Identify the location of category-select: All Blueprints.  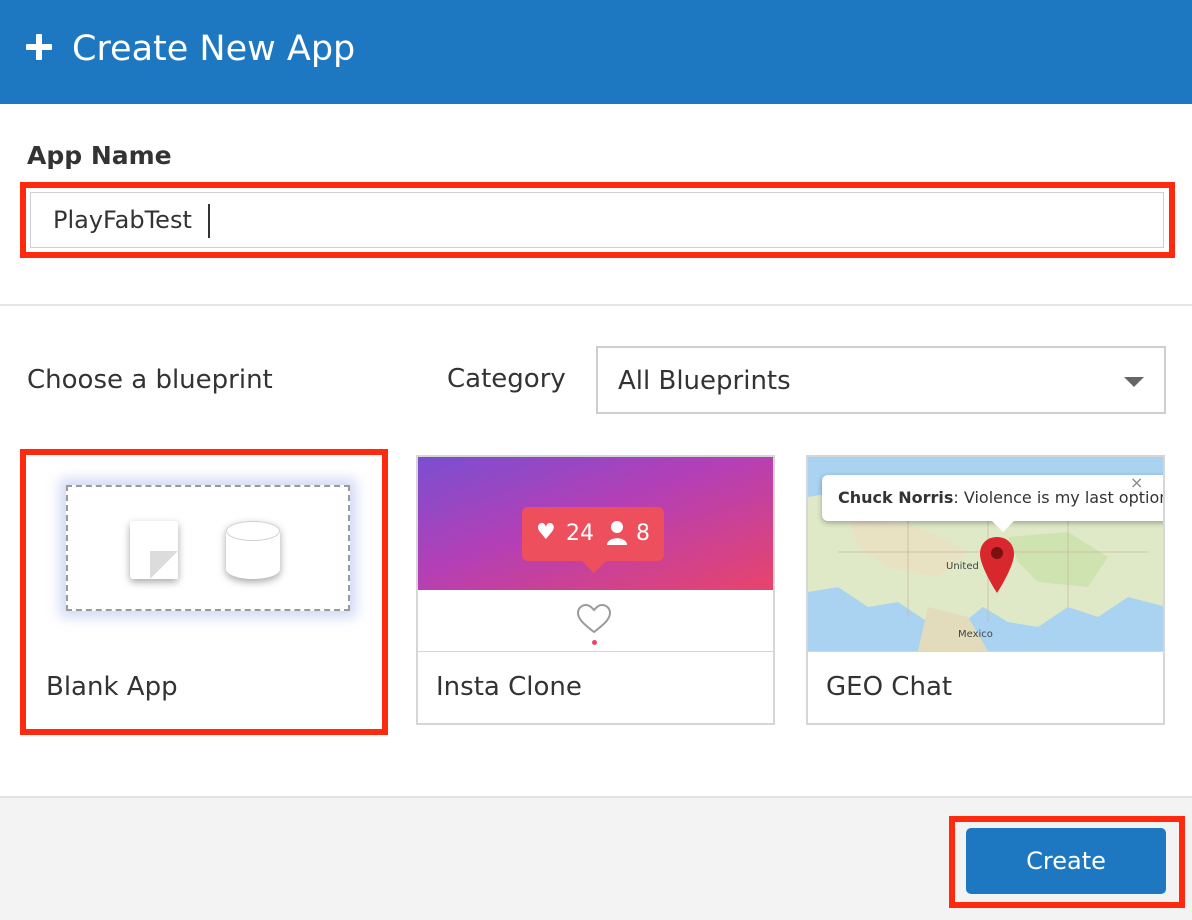
(881, 380).